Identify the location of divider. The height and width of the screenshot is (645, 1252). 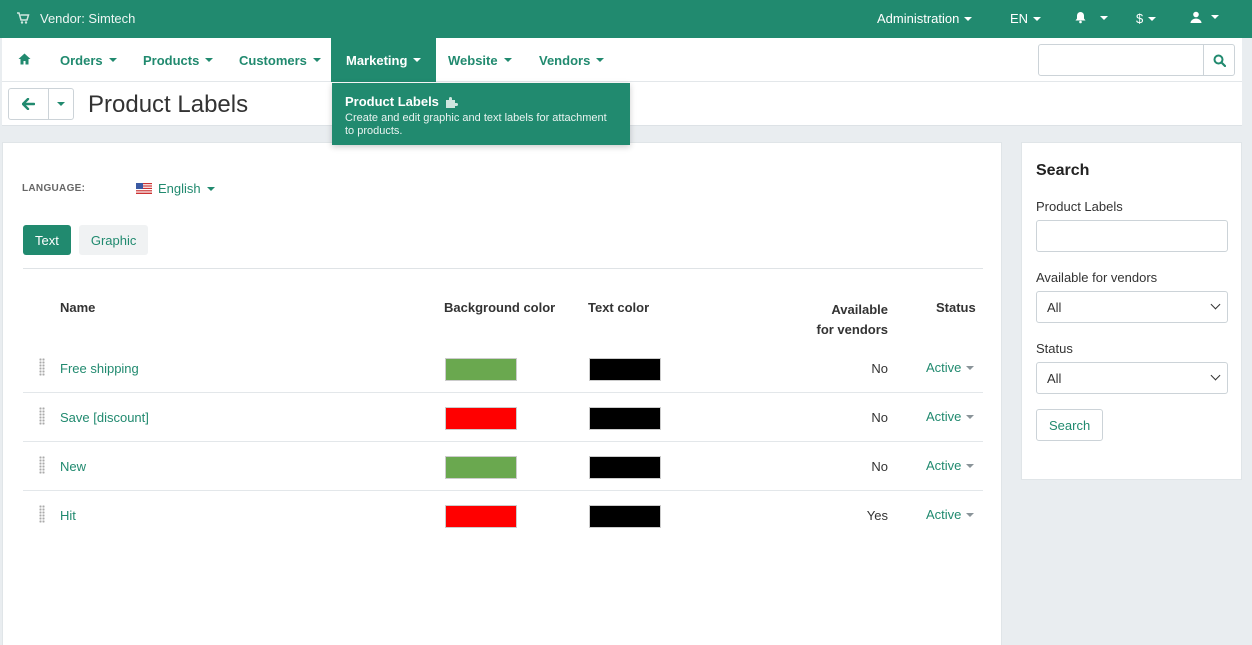
(503, 268).